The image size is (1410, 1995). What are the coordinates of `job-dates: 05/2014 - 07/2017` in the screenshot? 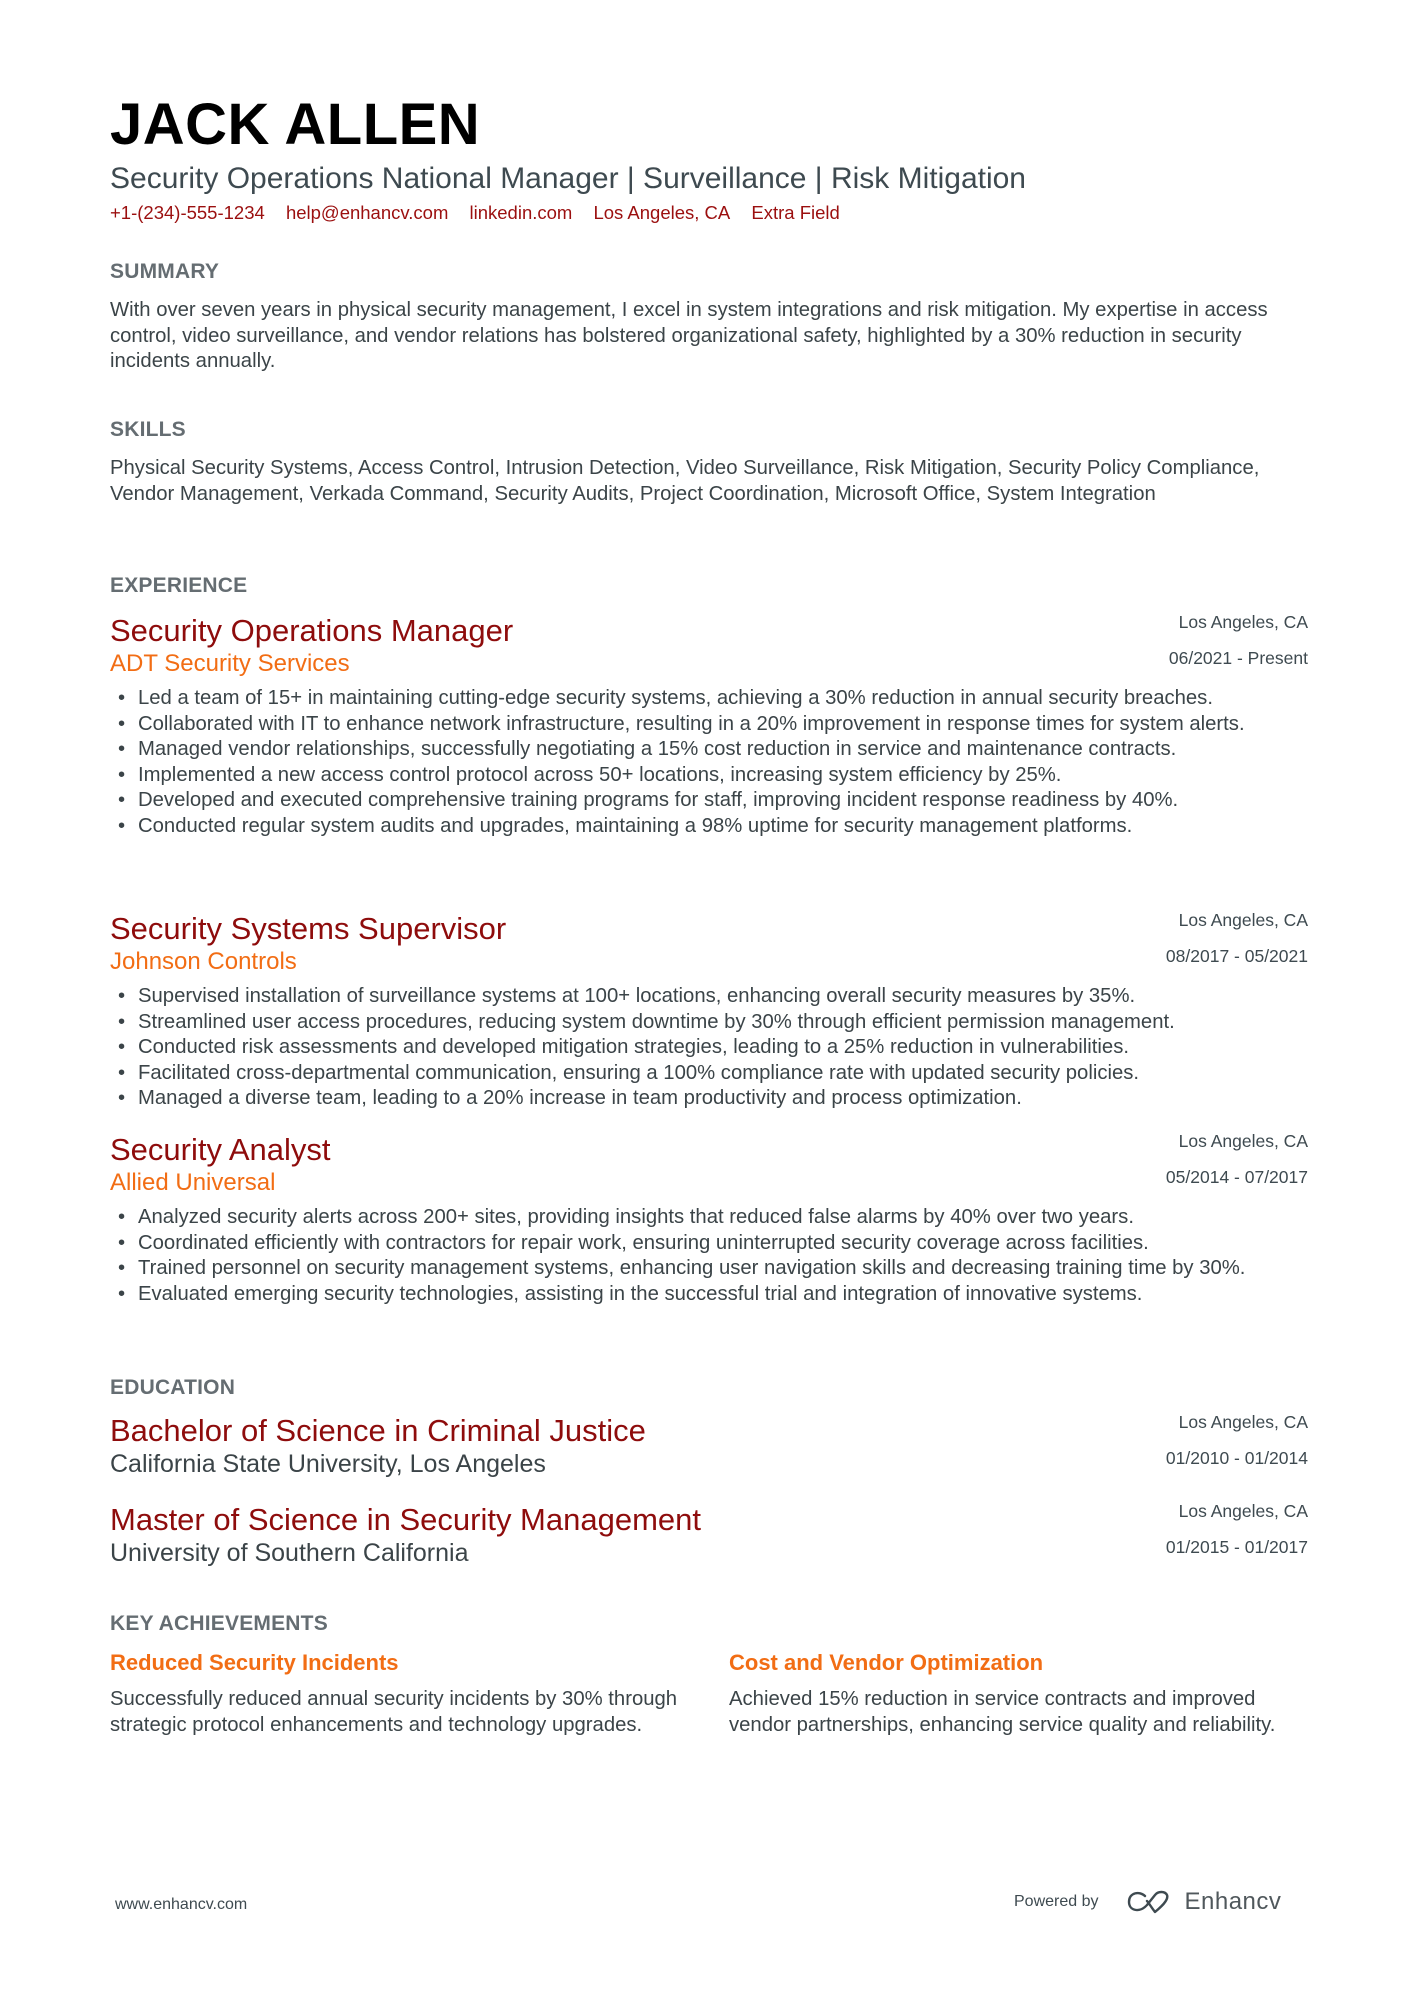 It's located at (1236, 1177).